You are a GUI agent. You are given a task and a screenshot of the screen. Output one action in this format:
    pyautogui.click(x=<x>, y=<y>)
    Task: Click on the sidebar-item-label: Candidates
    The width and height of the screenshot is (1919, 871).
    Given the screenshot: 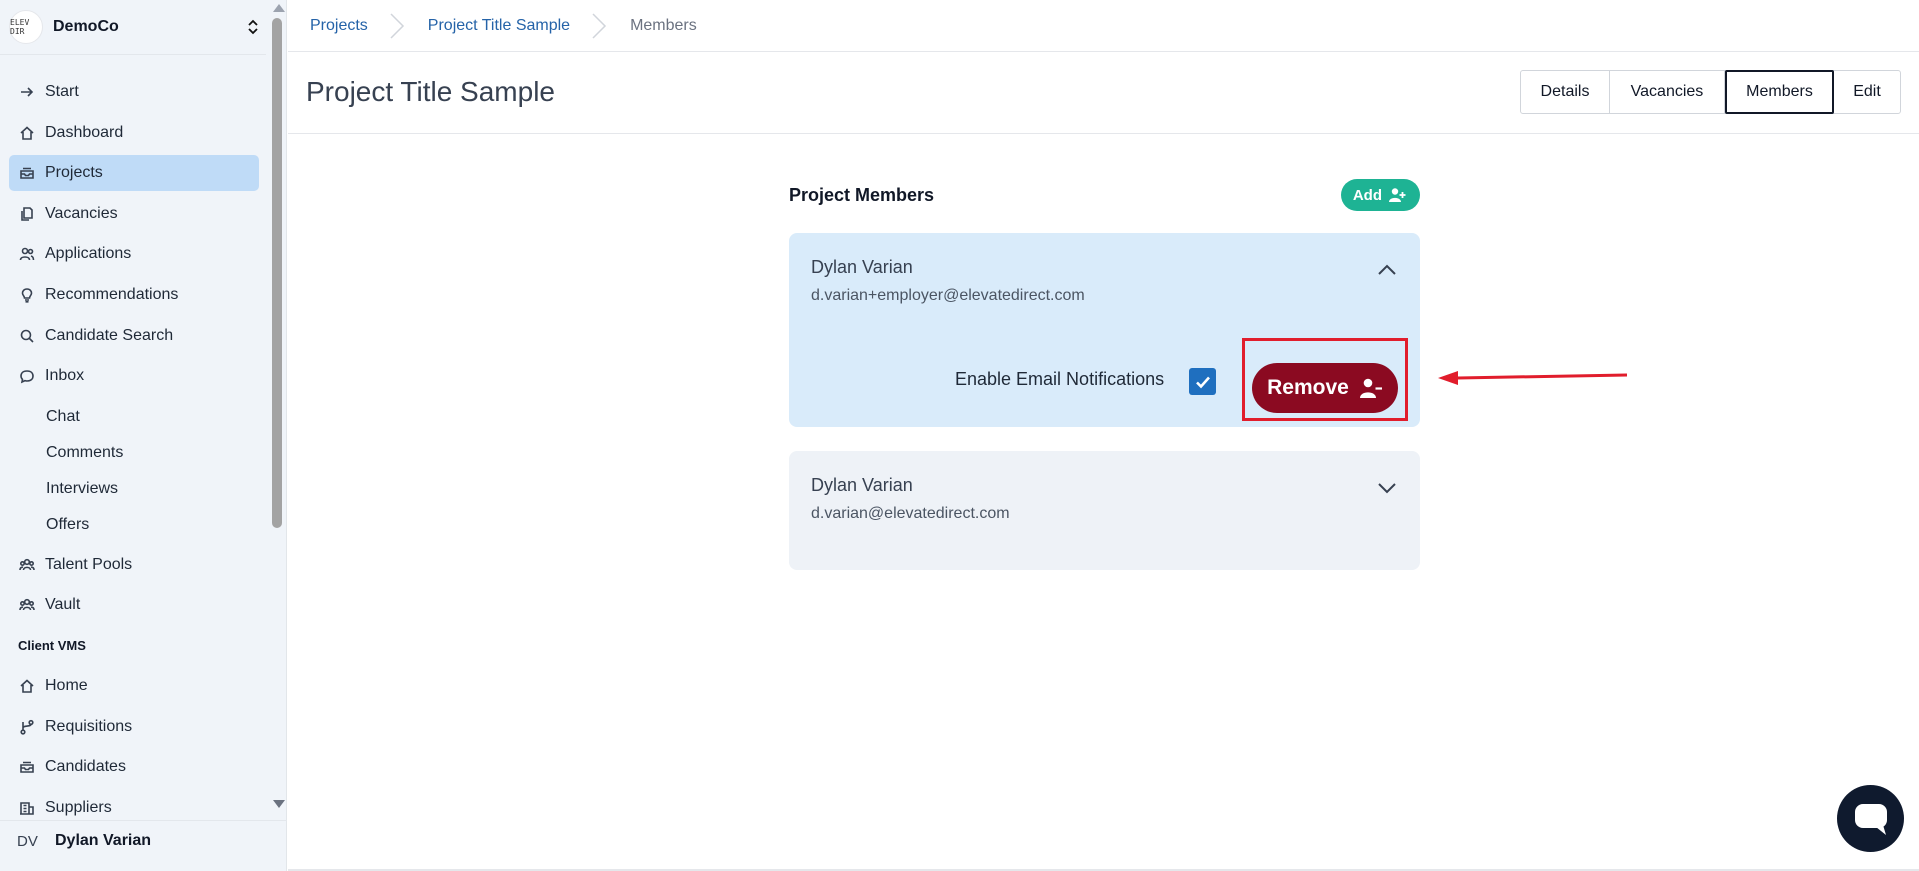 What is the action you would take?
    pyautogui.click(x=85, y=767)
    